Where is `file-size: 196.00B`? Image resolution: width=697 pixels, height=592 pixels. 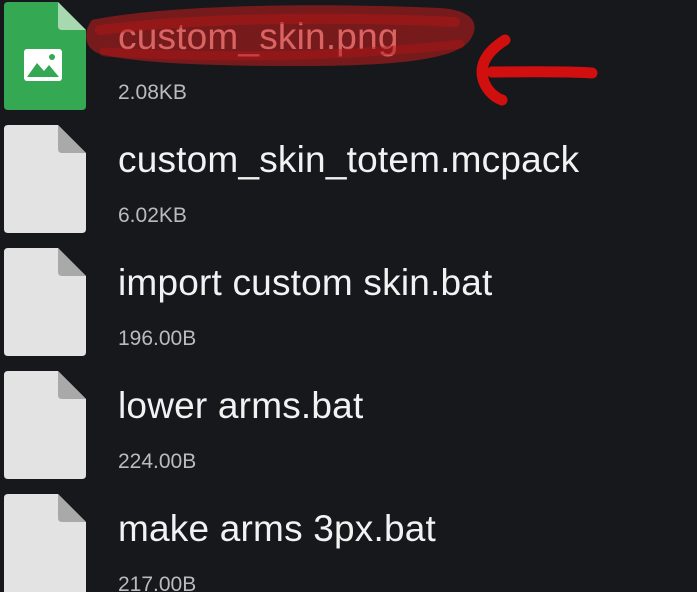 file-size: 196.00B is located at coordinates (157, 338).